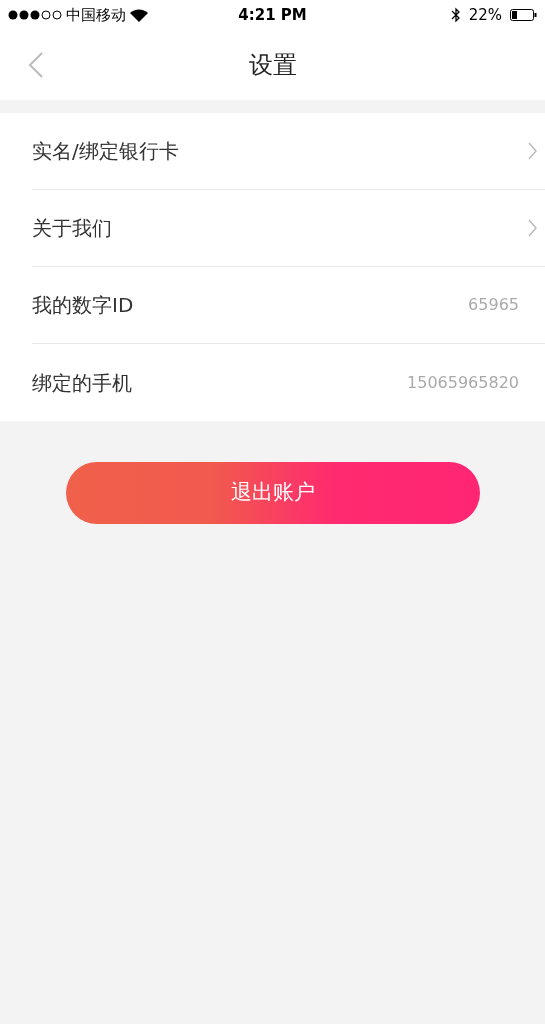  I want to click on settings-row: 关于我们, so click(288, 228).